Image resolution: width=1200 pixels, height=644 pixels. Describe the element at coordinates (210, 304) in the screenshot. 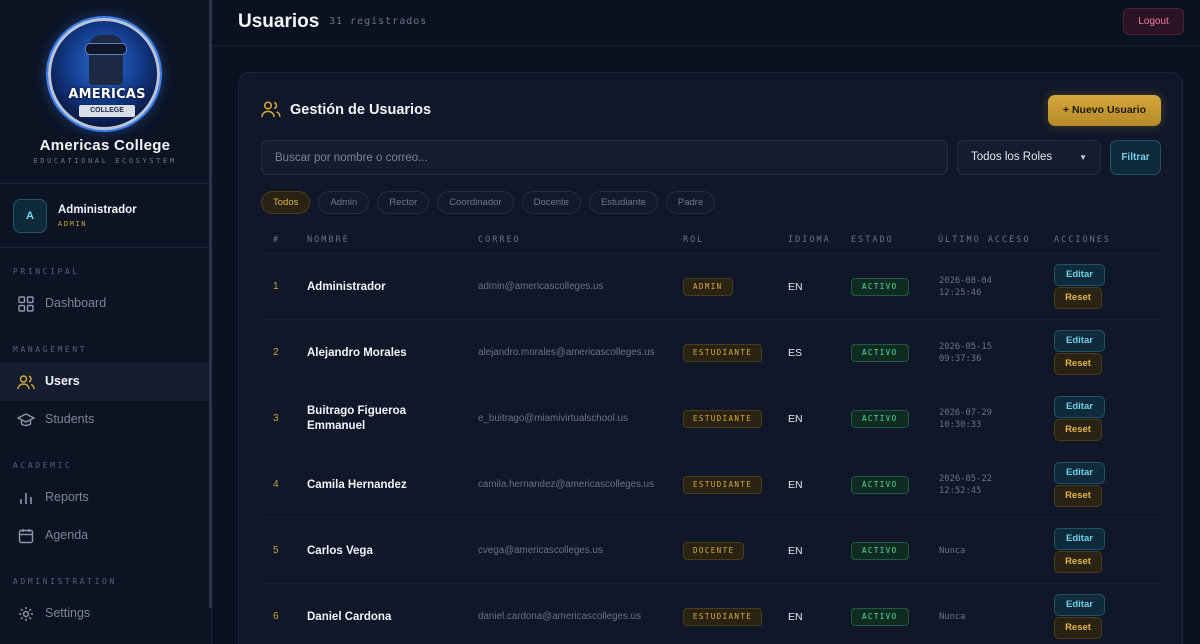

I see `sidebar-scrollbar` at that location.